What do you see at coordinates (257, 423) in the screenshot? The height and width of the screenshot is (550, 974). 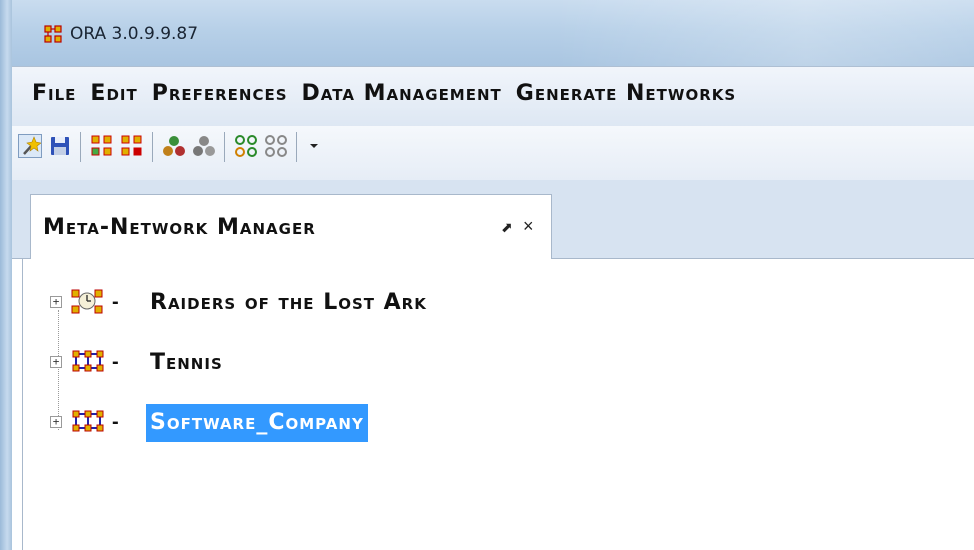 I see `tree-item-label-selected: Software_Company` at bounding box center [257, 423].